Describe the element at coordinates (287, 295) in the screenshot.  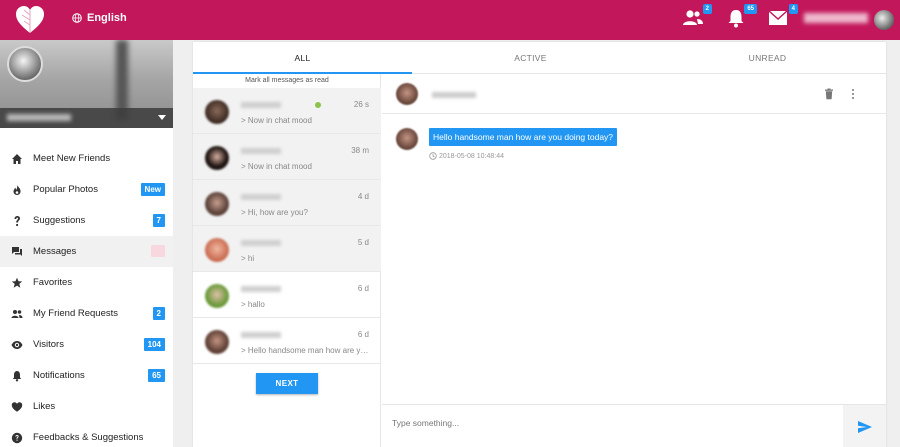
I see `conversation-item: 6 d > hallo` at that location.